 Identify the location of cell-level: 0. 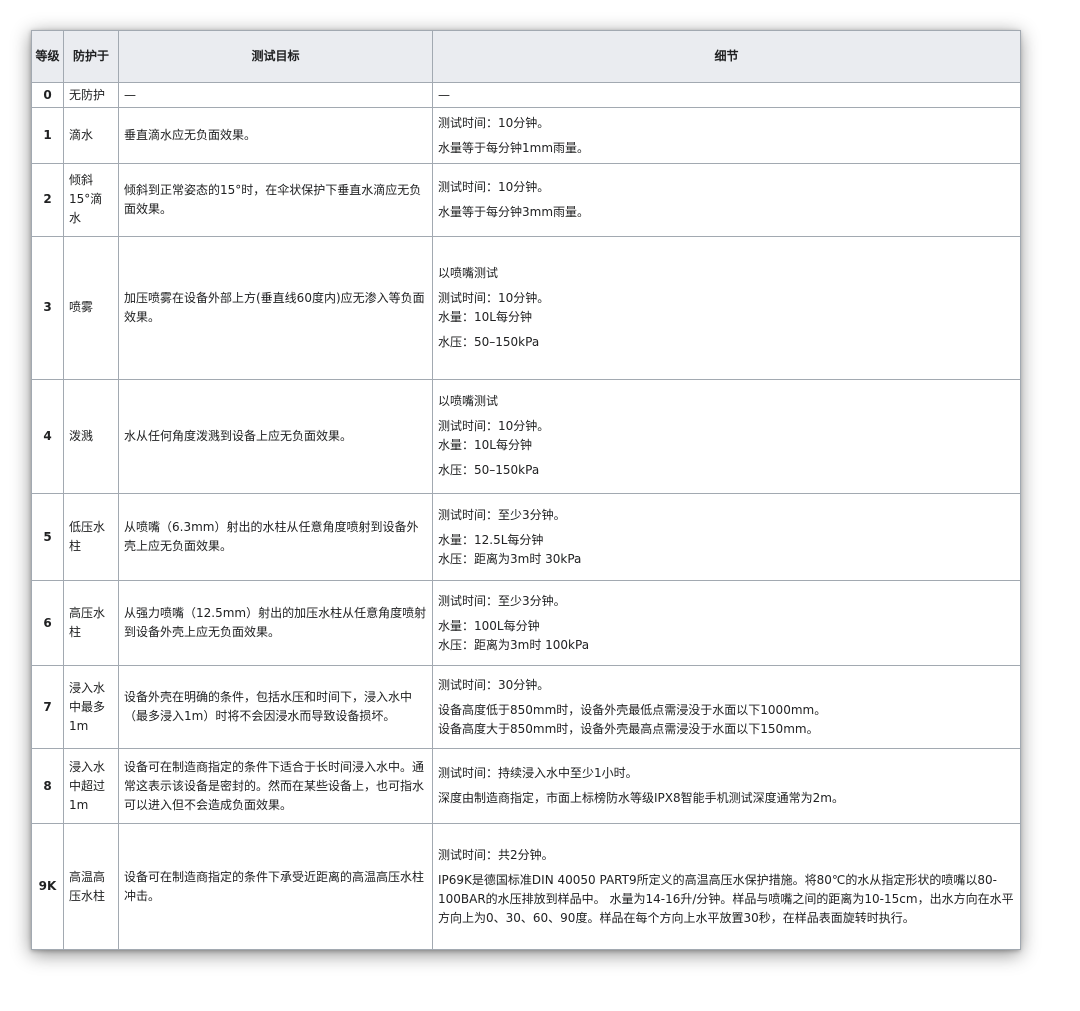
(47, 95).